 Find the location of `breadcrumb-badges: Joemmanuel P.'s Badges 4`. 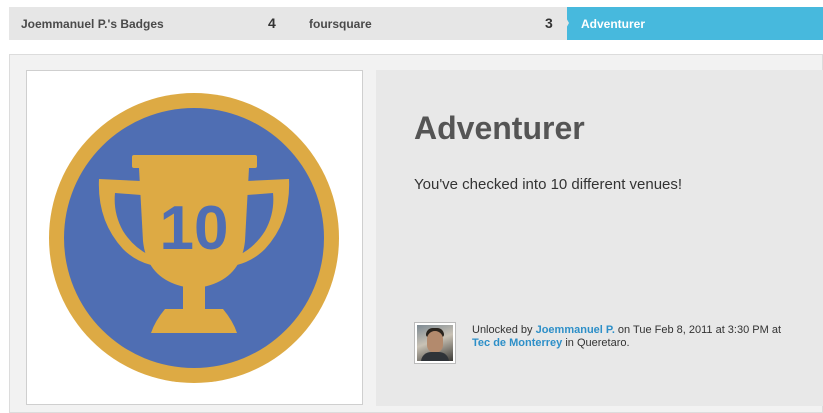

breadcrumb-badges: Joemmanuel P.'s Badges 4 is located at coordinates (154, 23).